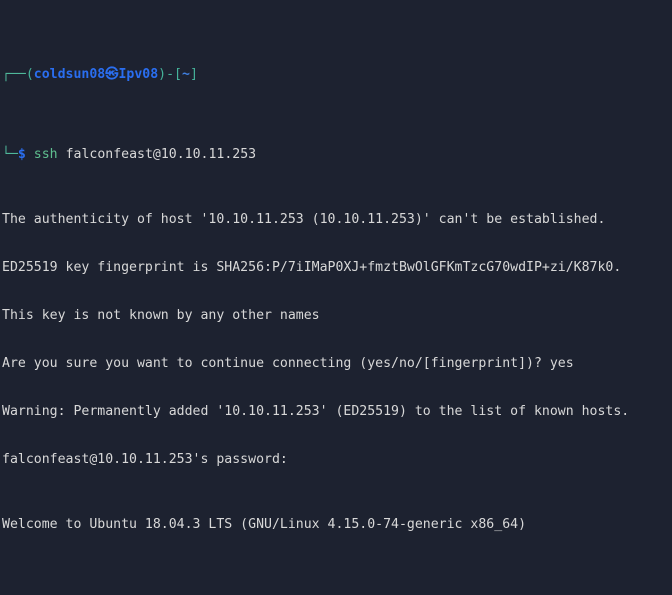 The height and width of the screenshot is (595, 672). Describe the element at coordinates (157, 155) in the screenshot. I see `ssh-command-args: falconfeast@10.10.11.253` at that location.